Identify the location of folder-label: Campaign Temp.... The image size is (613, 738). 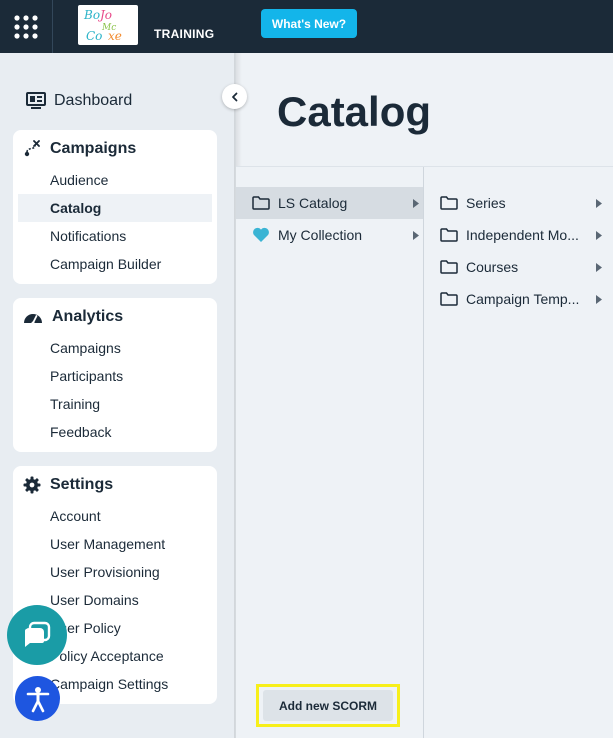
(523, 299).